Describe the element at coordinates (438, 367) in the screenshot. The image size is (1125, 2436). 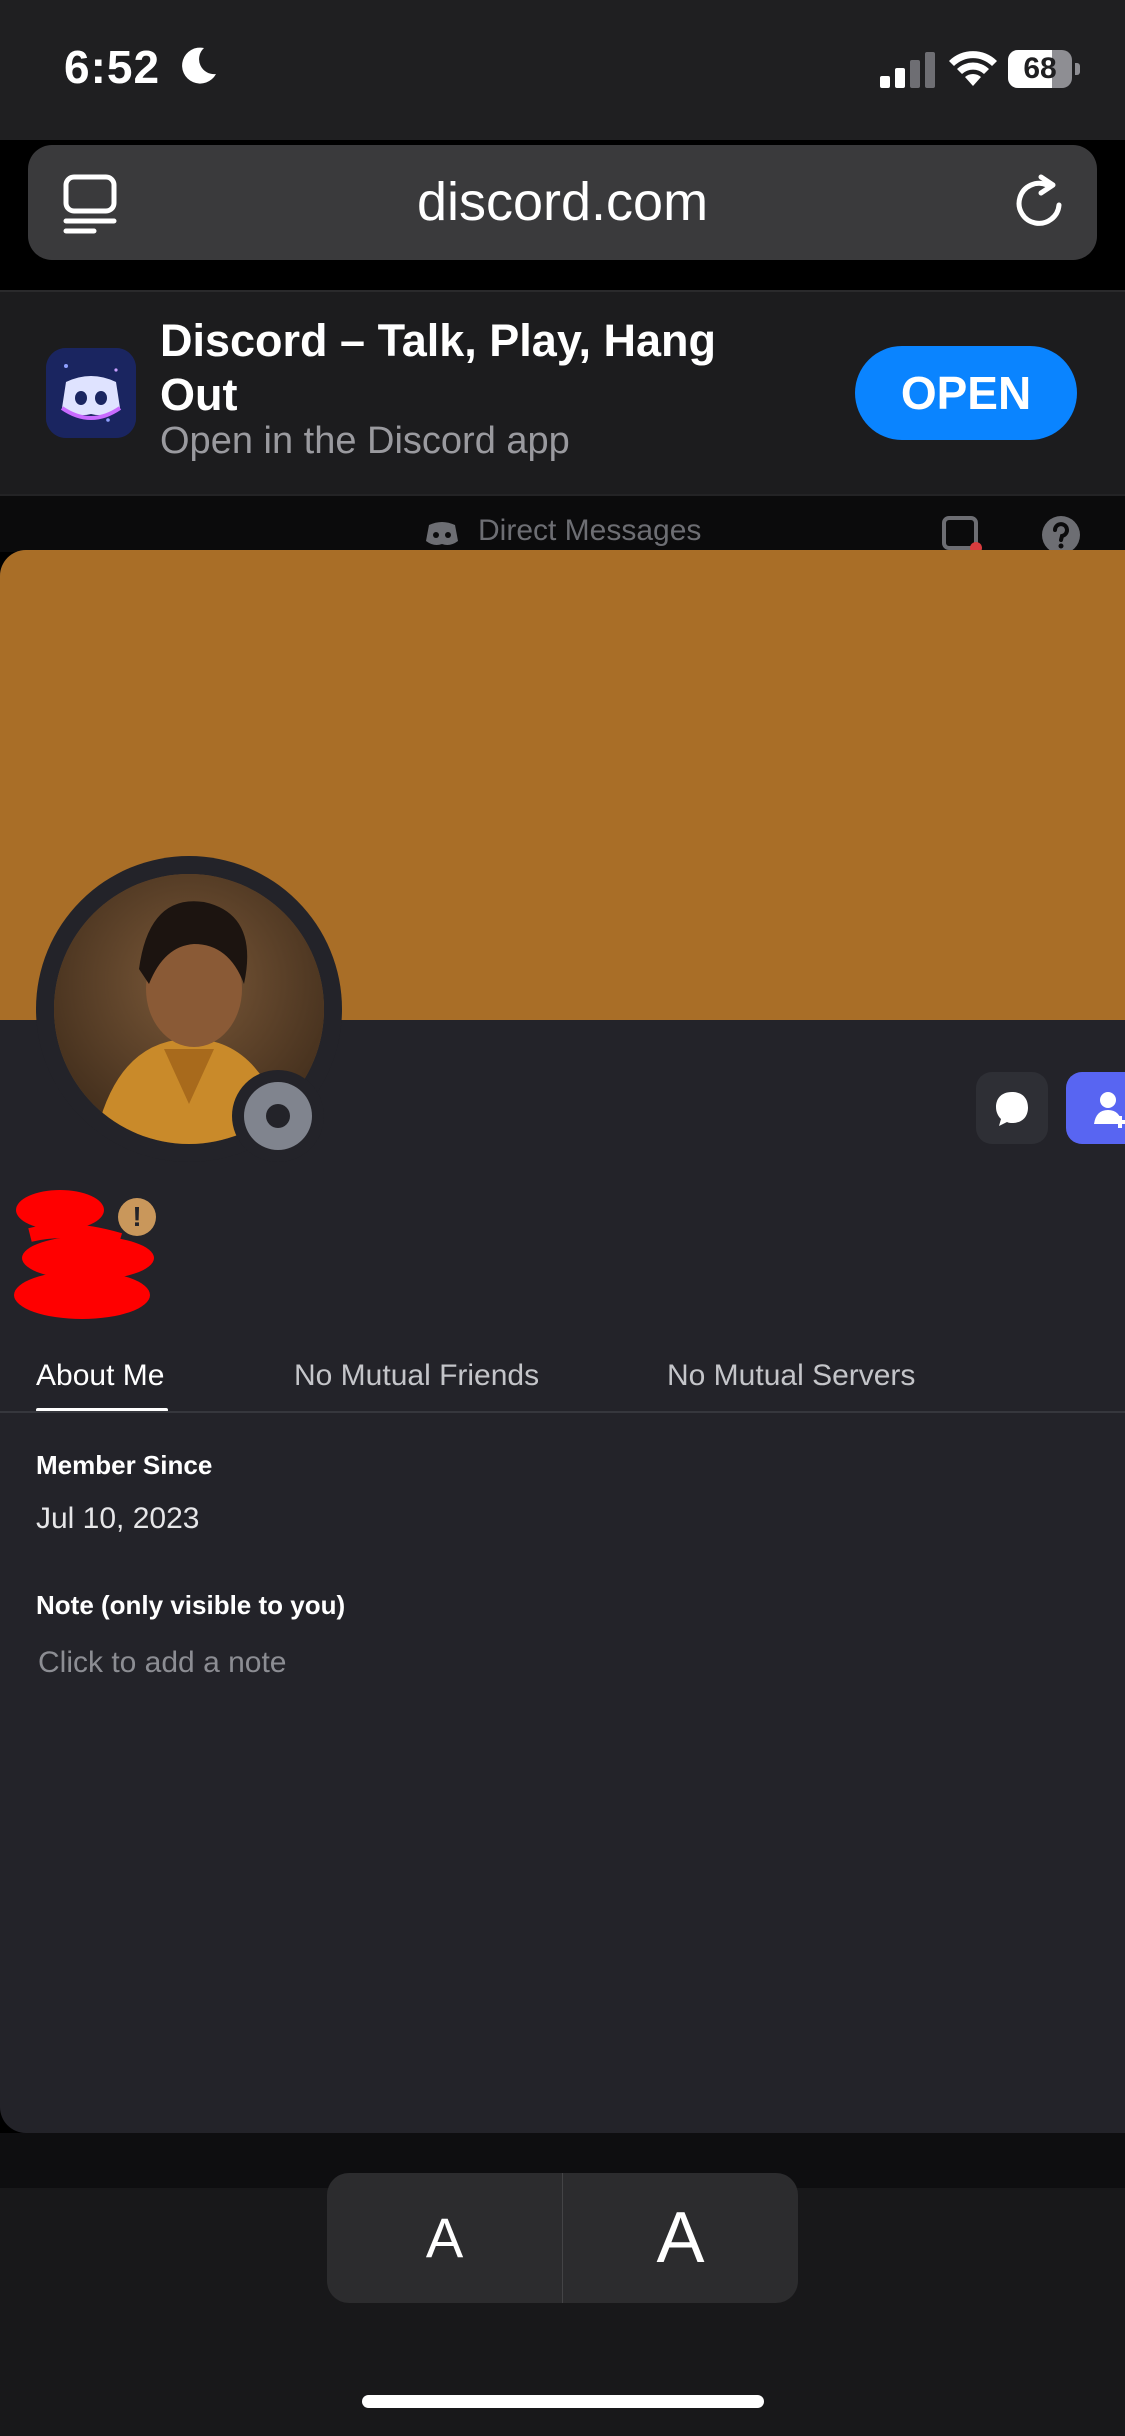
I see `app-title: Discord – Talk, Play, Hang Out` at that location.